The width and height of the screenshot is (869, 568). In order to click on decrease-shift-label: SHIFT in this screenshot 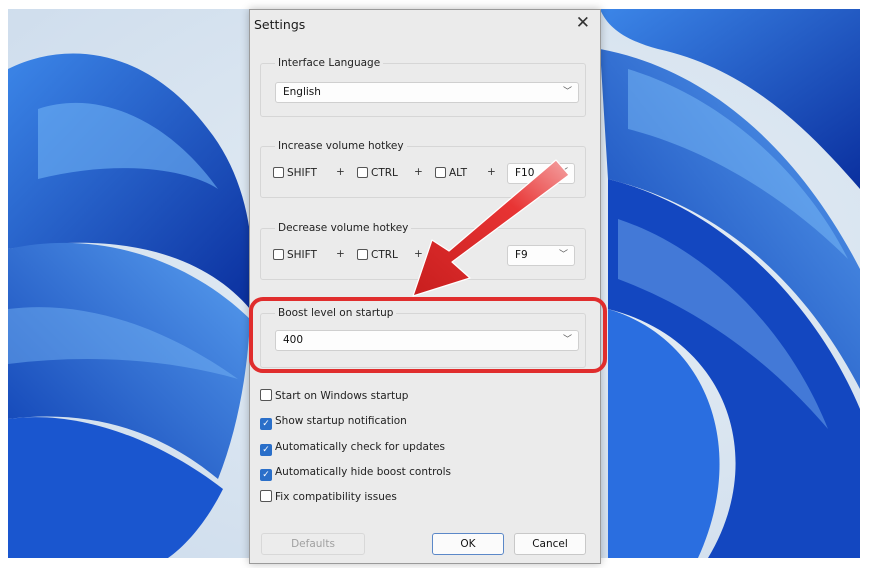, I will do `click(302, 255)`.